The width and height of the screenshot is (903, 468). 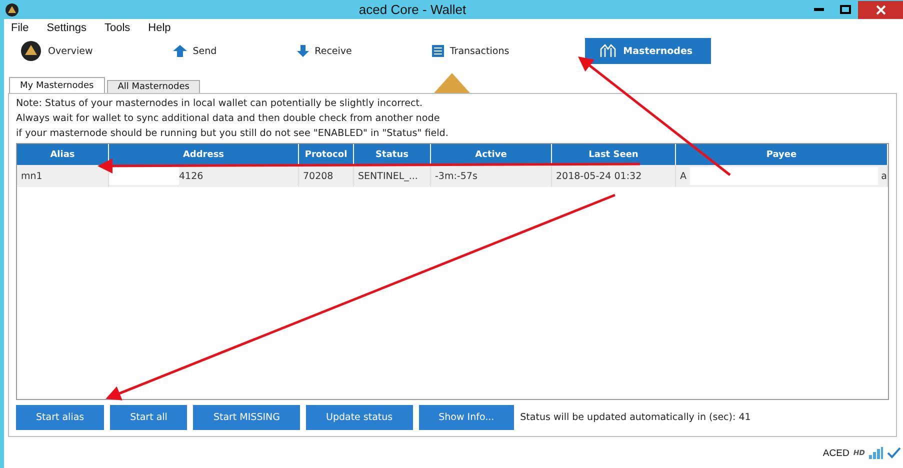 I want to click on toolbar-tab: Receive, so click(x=330, y=51).